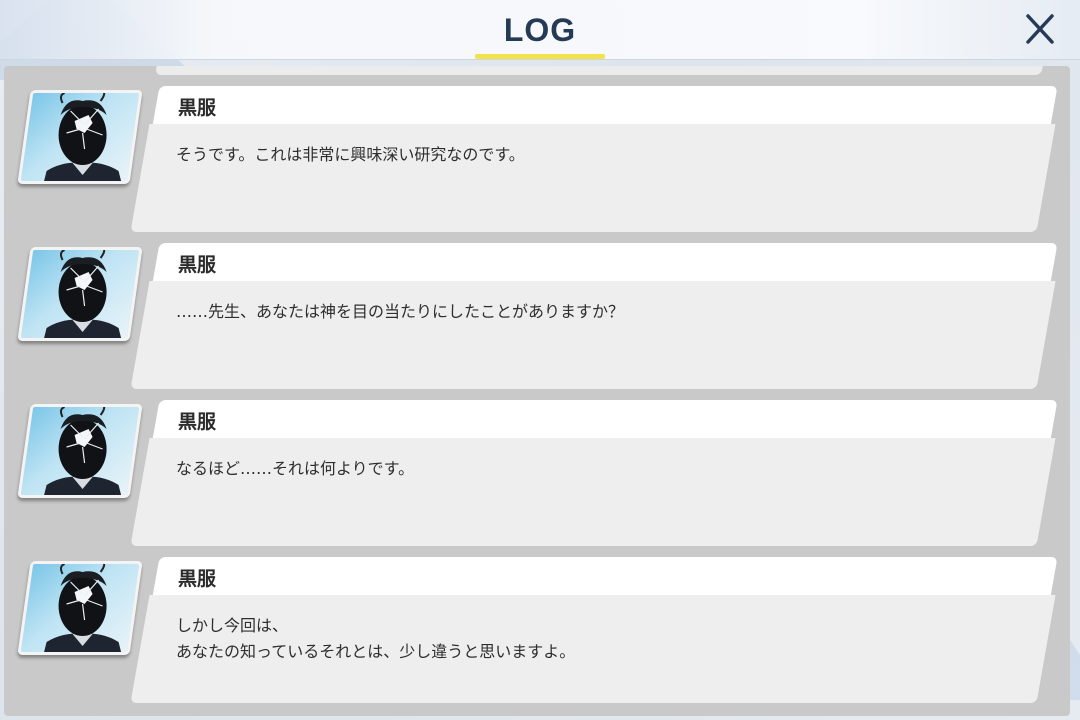  I want to click on dialogue-text: そうです。これは非常に興味深い研究なのです。, so click(350, 154).